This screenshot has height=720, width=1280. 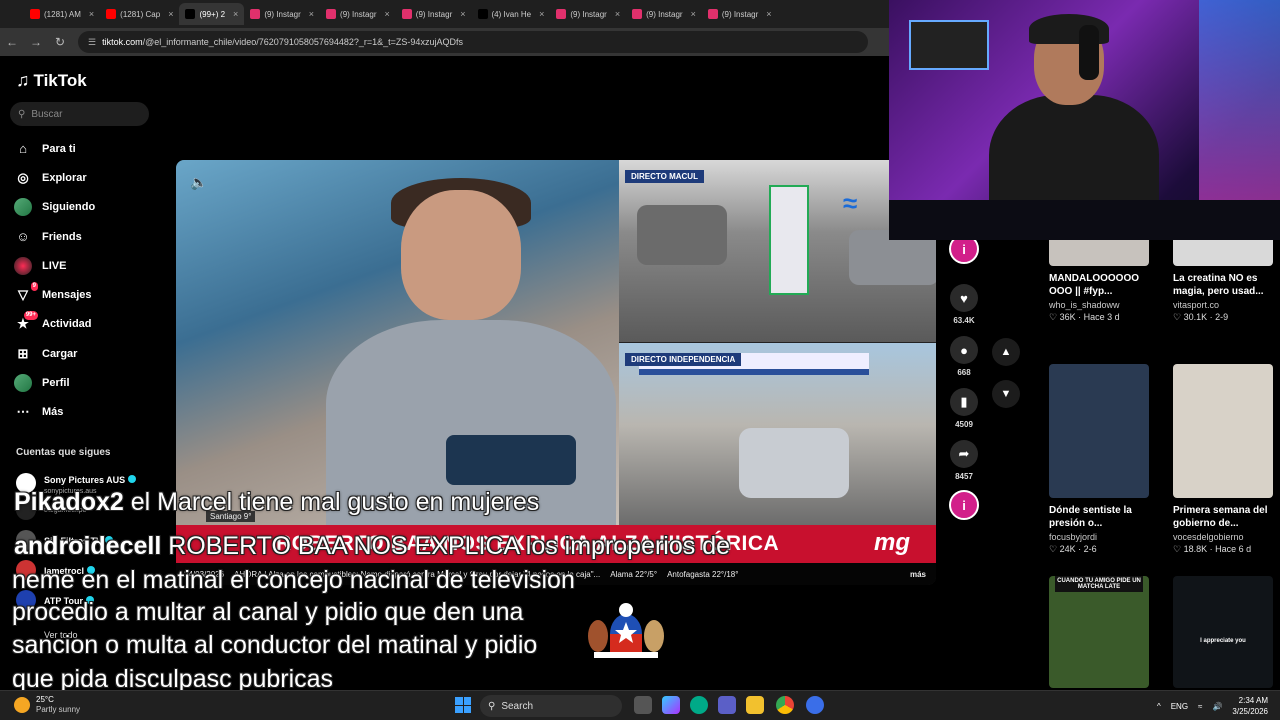 I want to click on sidebar-item-label: Perfil, so click(x=56, y=383).